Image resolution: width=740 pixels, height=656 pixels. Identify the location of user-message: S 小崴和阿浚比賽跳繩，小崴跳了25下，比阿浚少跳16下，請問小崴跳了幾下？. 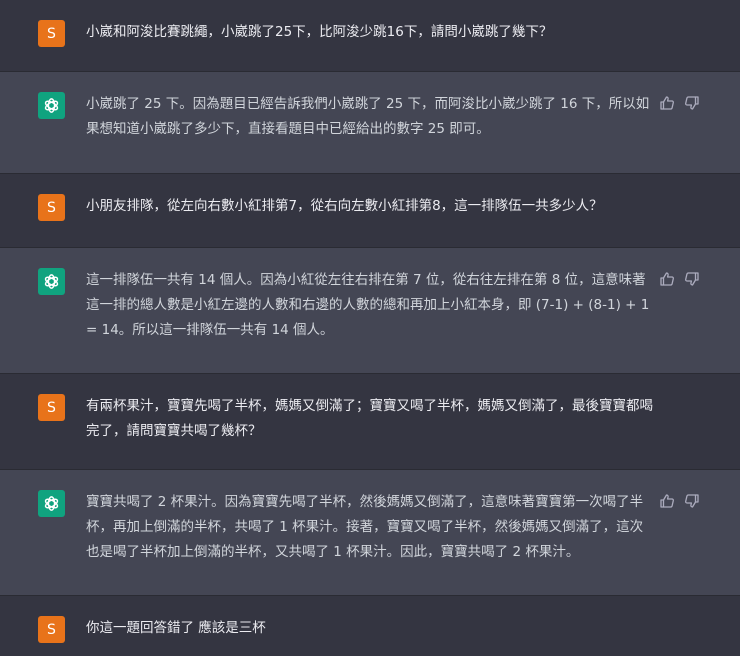
(370, 36).